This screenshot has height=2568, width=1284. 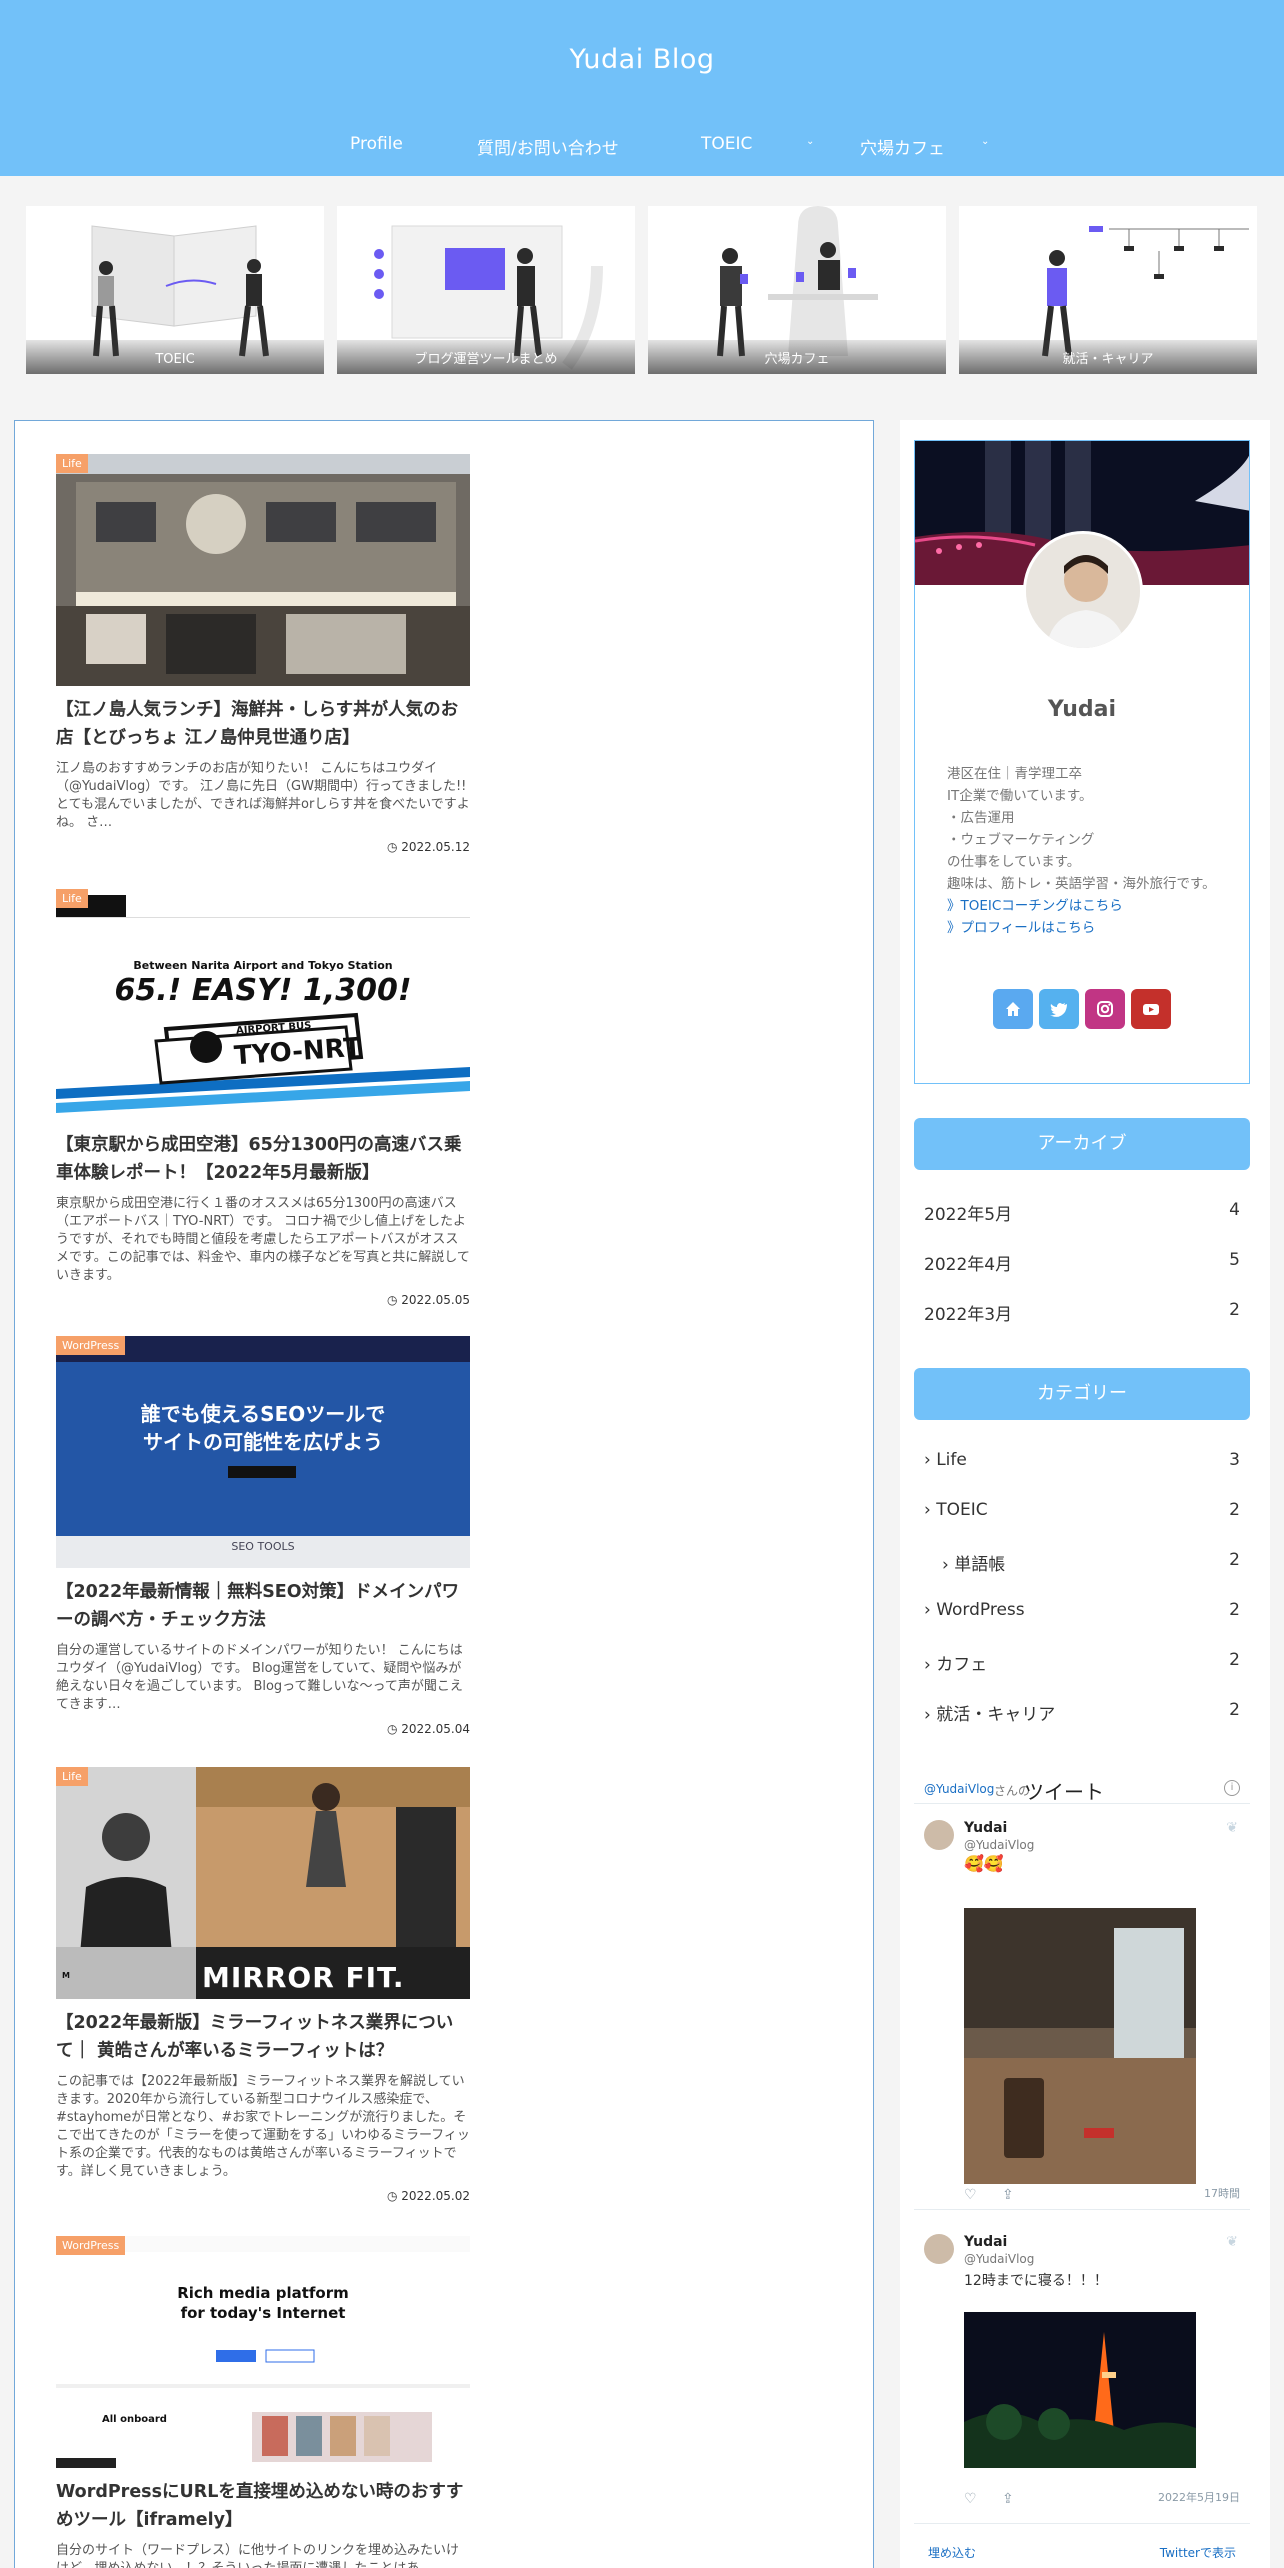 I want to click on profile-name: Yudai, so click(x=1082, y=709).